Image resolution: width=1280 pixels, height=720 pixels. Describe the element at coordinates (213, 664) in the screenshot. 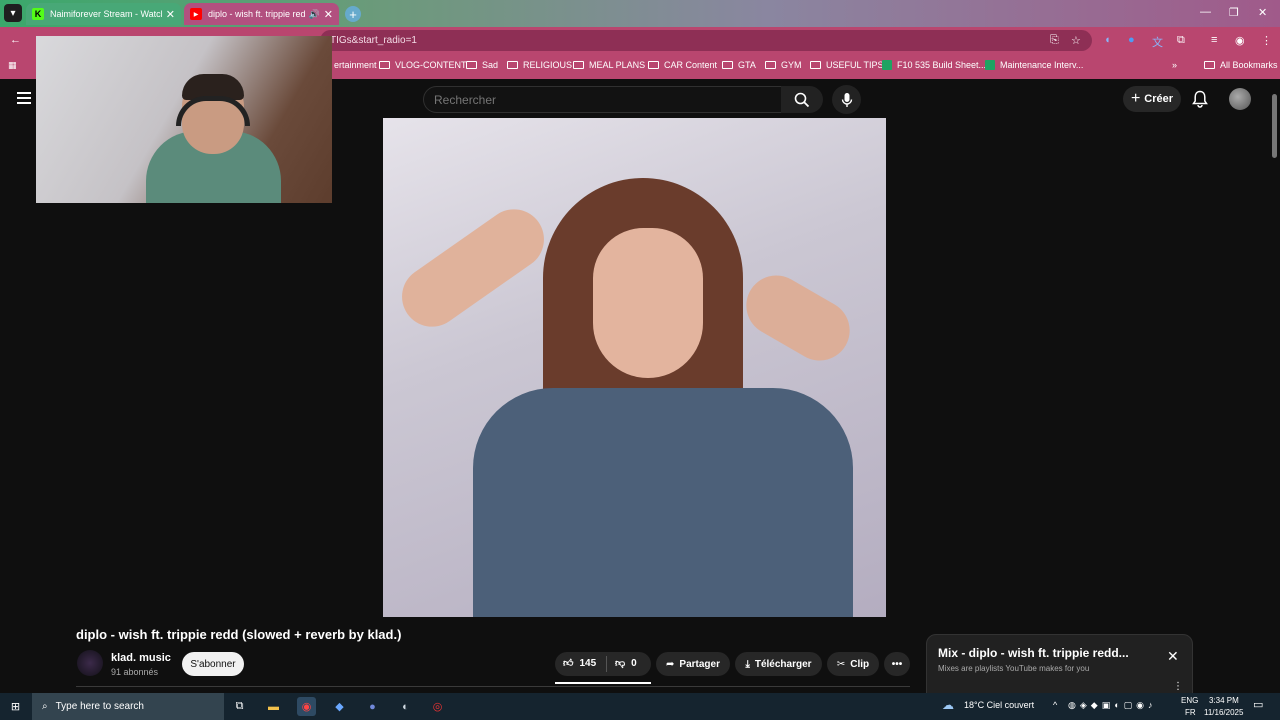

I see `subscribe-button: S'abonner` at that location.